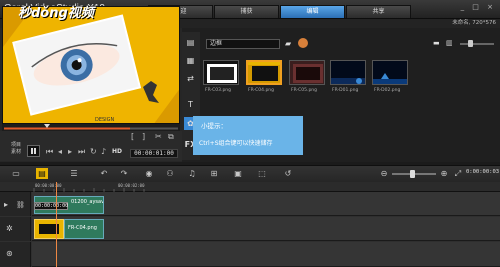 The height and width of the screenshot is (267, 500). What do you see at coordinates (6, 204) in the screenshot?
I see `video-track-icon: ▸` at bounding box center [6, 204].